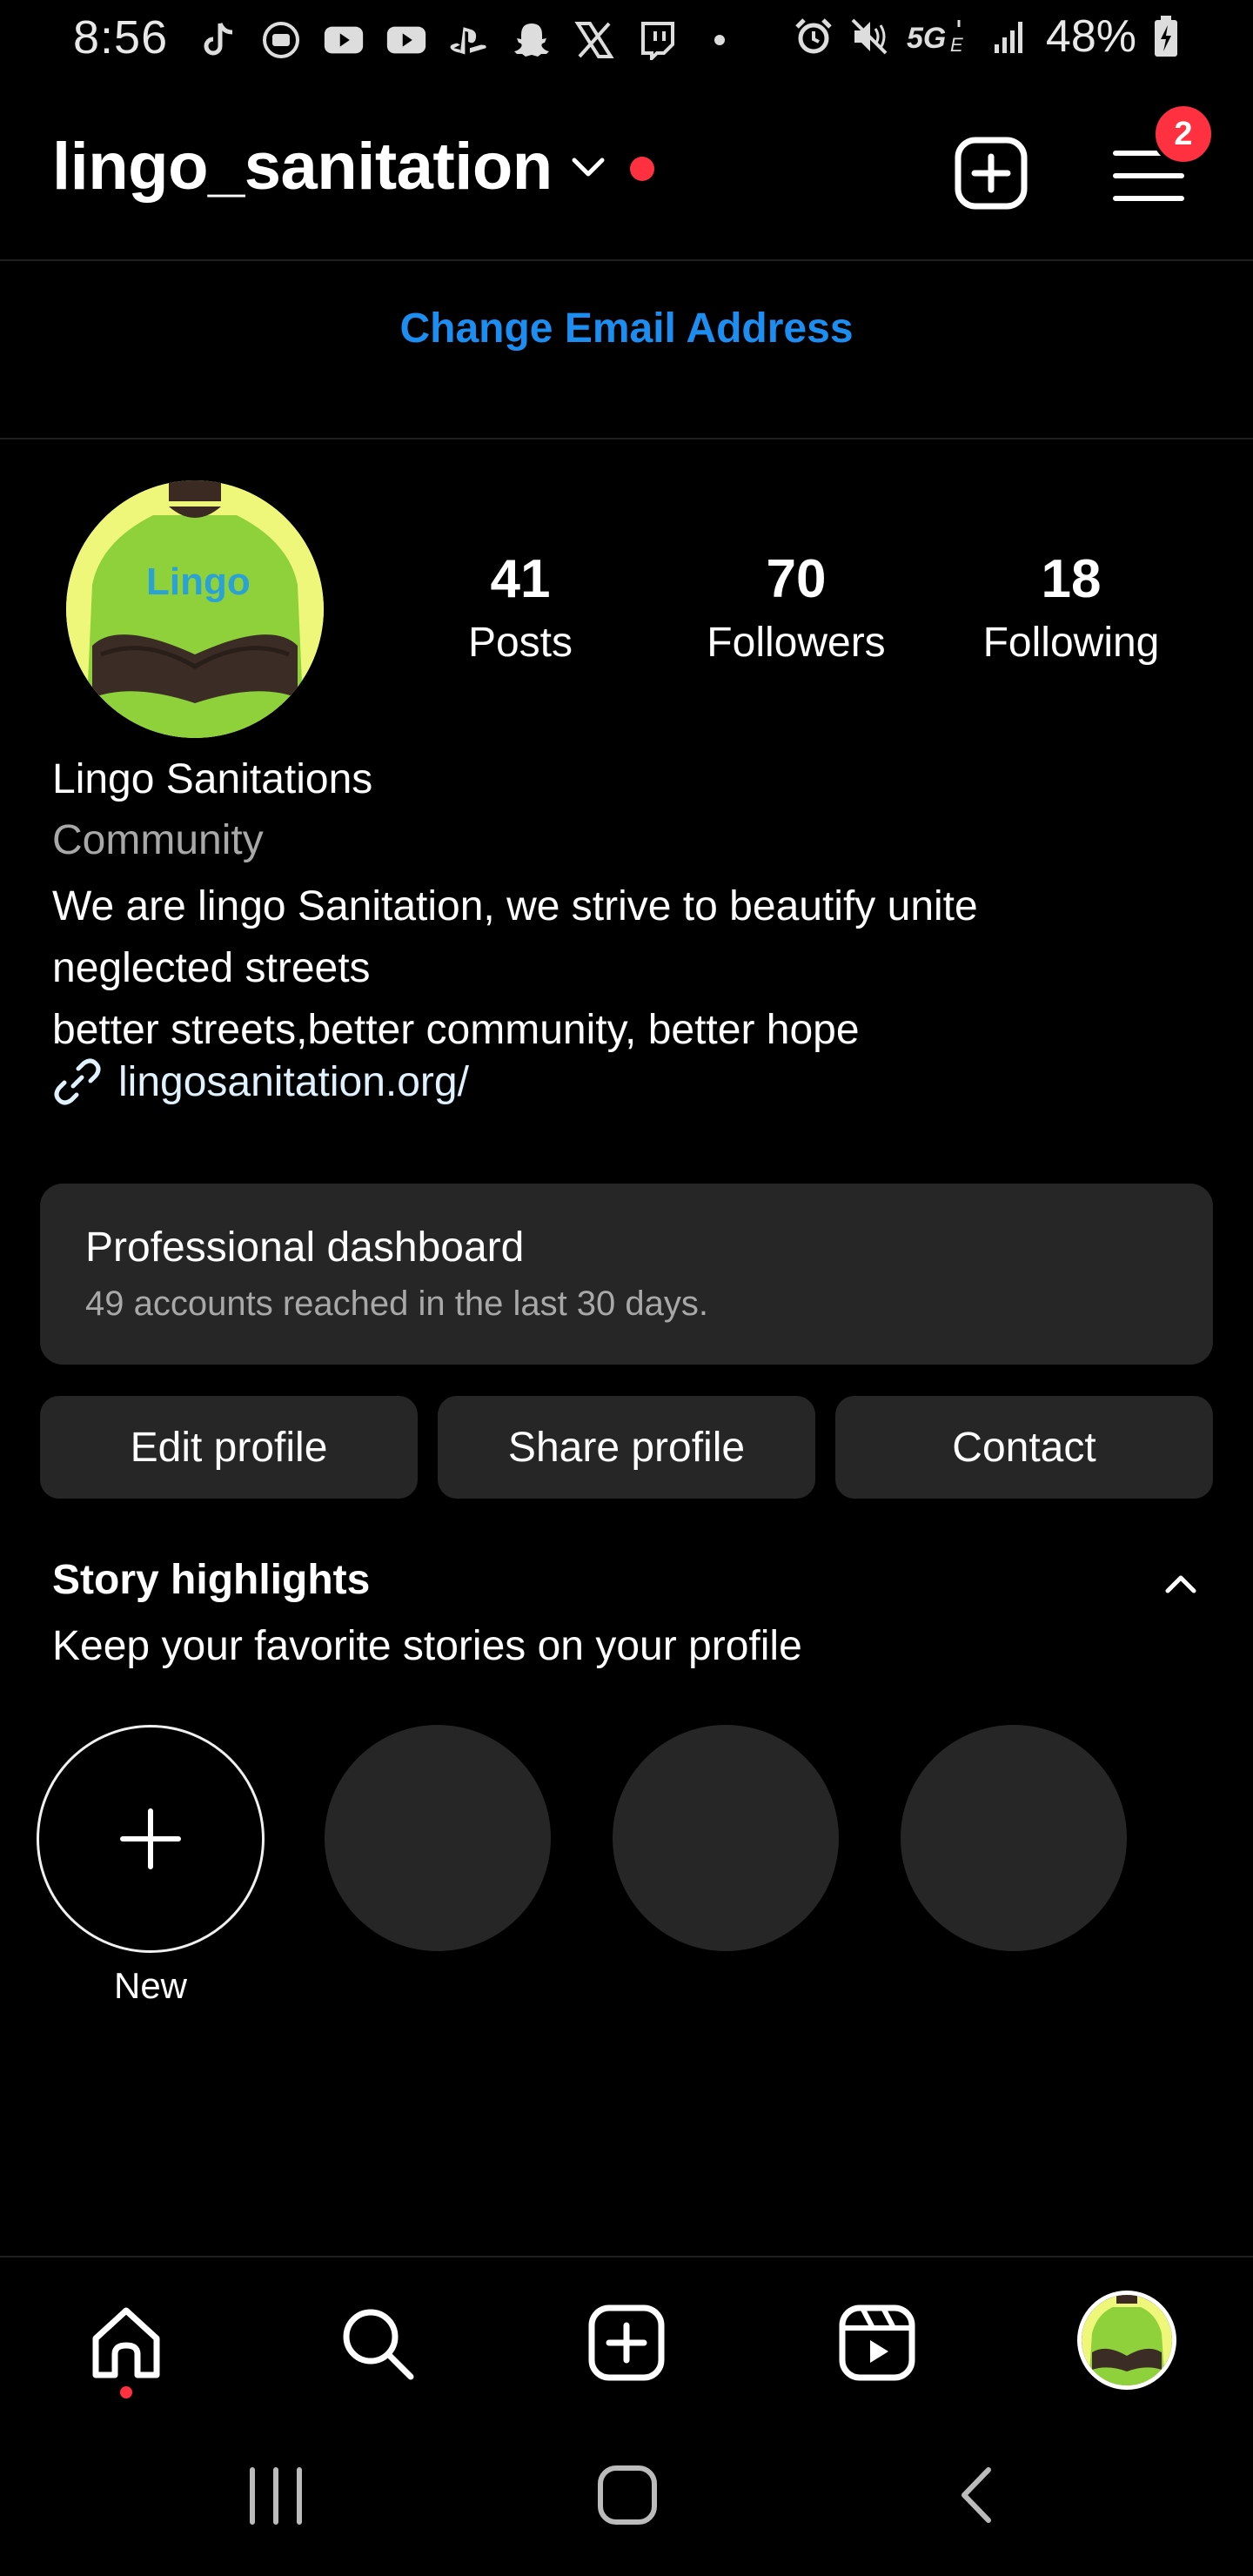 This screenshot has height=2576, width=1253. I want to click on back-system-button, so click(976, 2498).